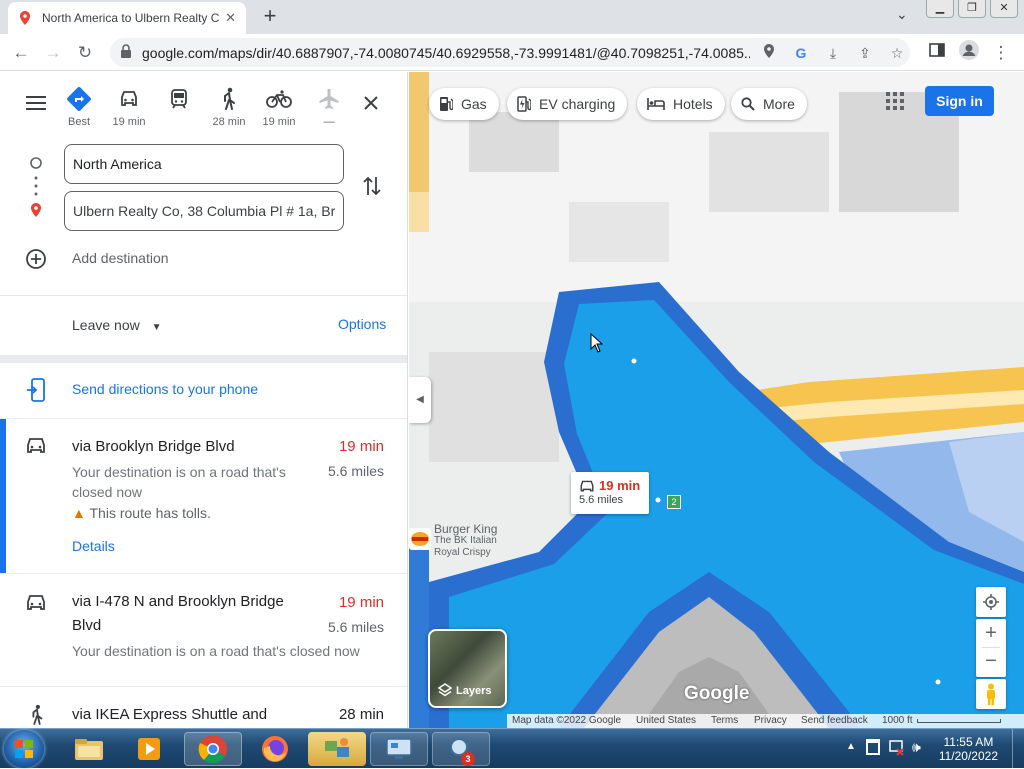 The image size is (1024, 769). Describe the element at coordinates (178, 601) in the screenshot. I see `route-title-line1: via I-478 N and Brooklyn Bridge` at that location.